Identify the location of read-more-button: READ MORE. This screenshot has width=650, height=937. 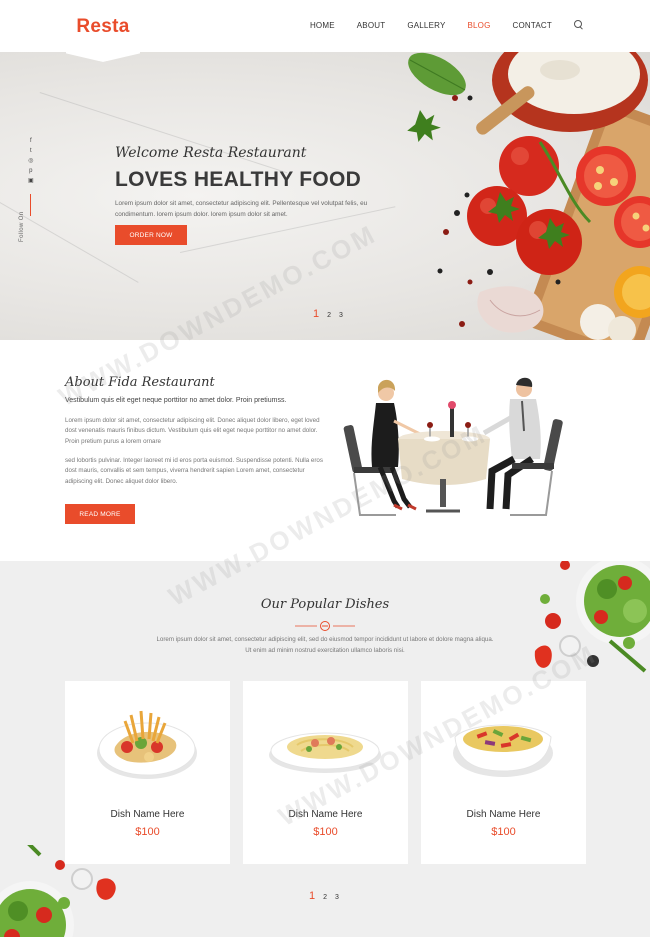
(100, 514).